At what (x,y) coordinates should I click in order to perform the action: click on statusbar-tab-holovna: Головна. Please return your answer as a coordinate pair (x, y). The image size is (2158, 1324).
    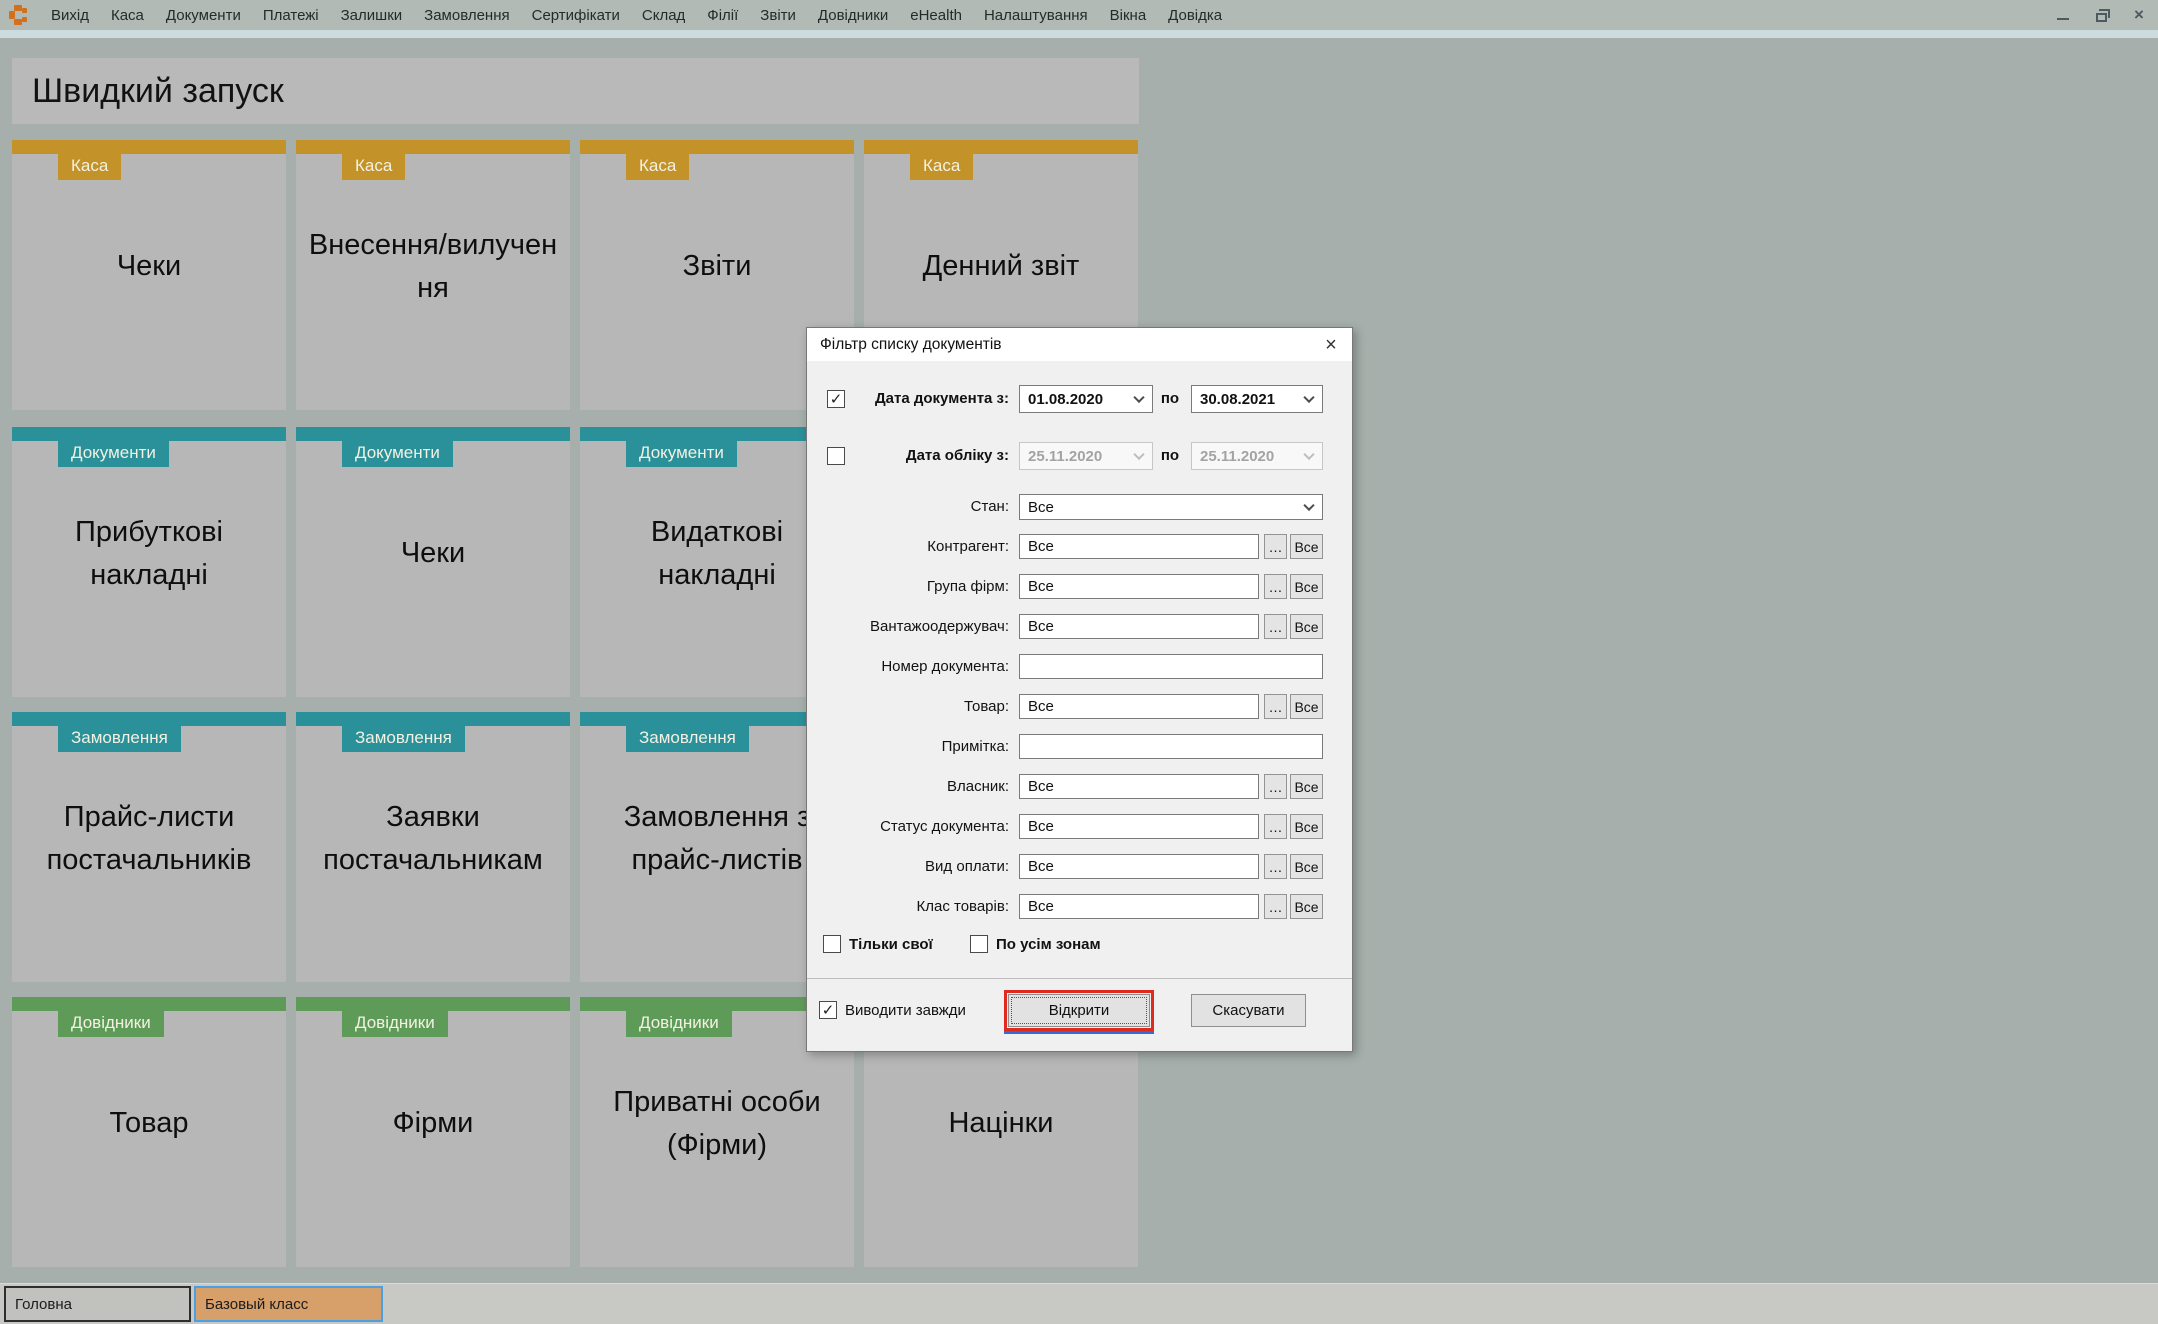
    Looking at the image, I should click on (97, 1304).